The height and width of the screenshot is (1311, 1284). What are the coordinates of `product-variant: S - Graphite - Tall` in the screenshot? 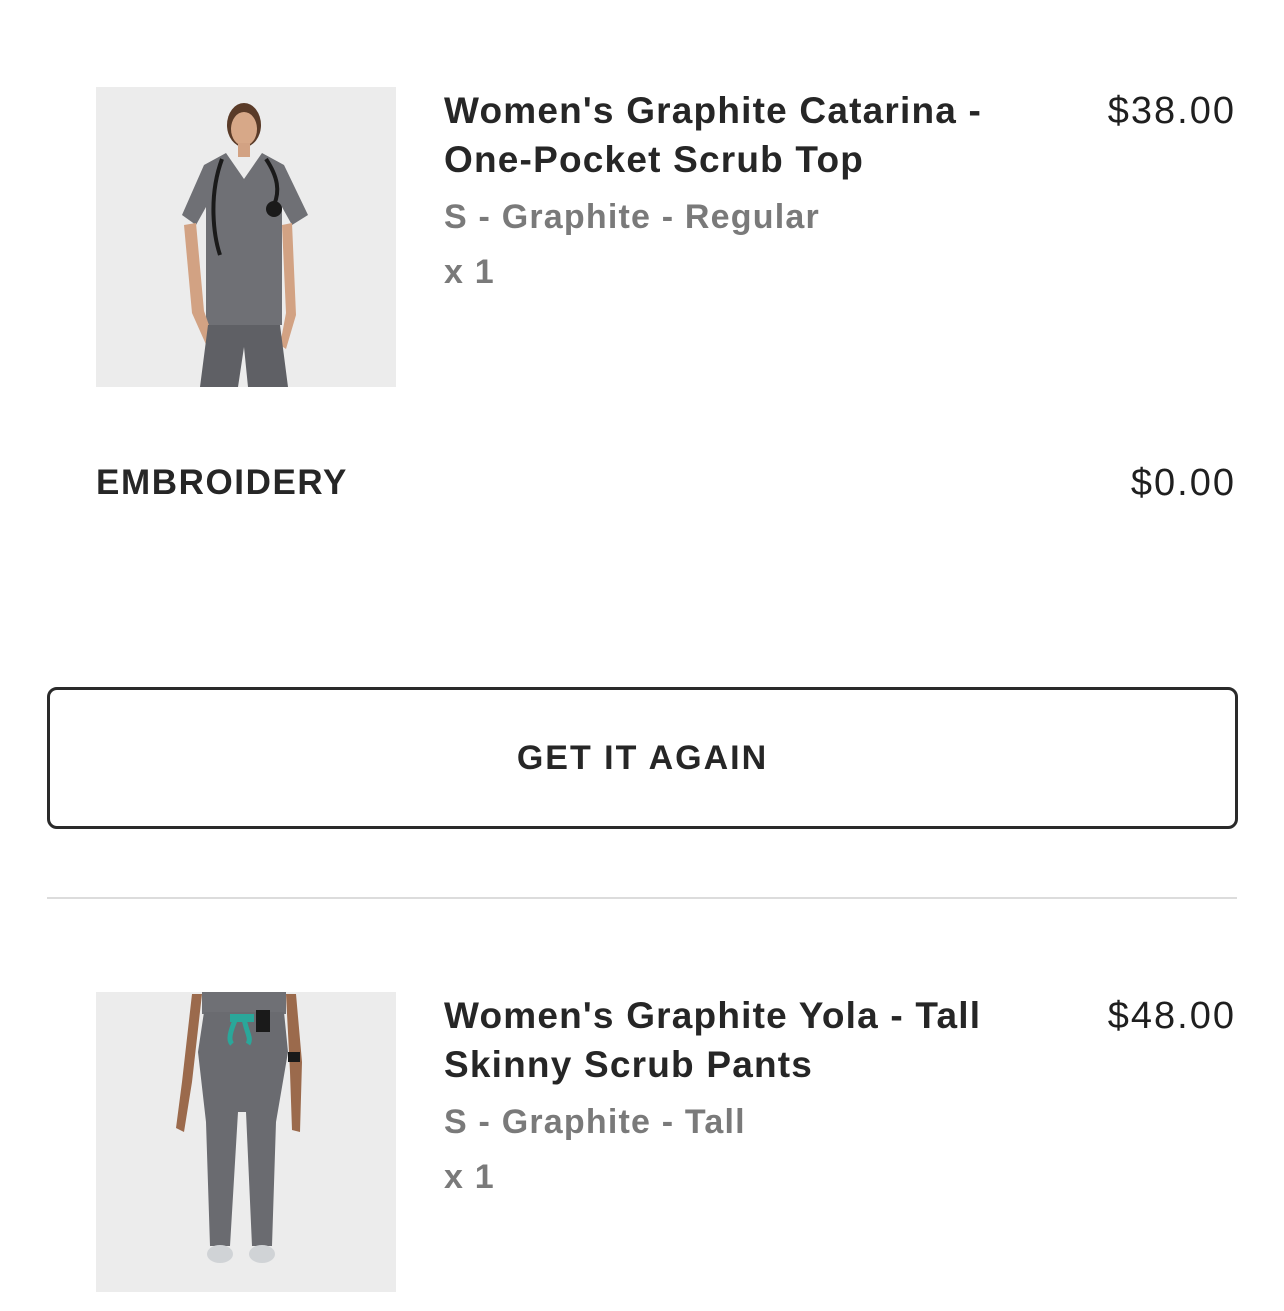 It's located at (595, 1122).